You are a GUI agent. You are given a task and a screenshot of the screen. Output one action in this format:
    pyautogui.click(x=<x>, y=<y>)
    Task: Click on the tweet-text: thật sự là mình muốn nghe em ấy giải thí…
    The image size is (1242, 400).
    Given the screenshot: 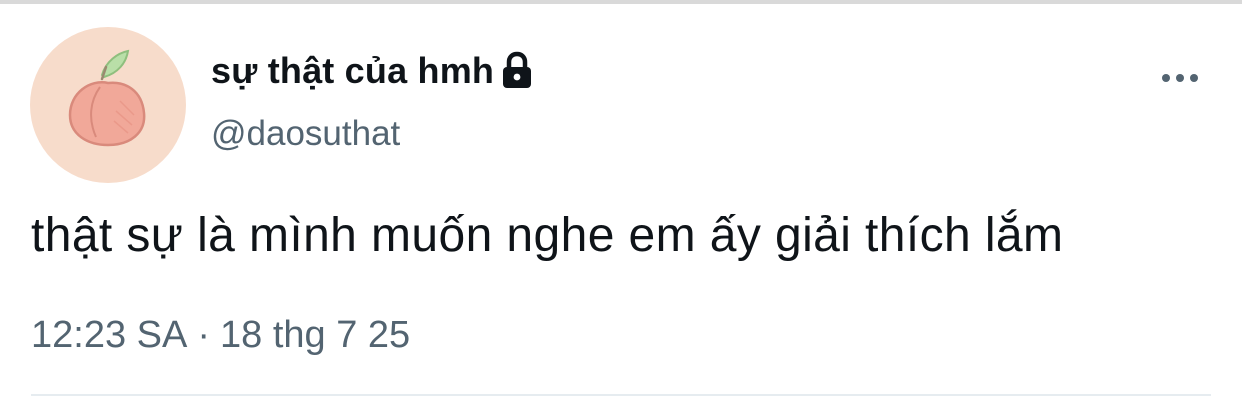 What is the action you would take?
    pyautogui.click(x=547, y=235)
    